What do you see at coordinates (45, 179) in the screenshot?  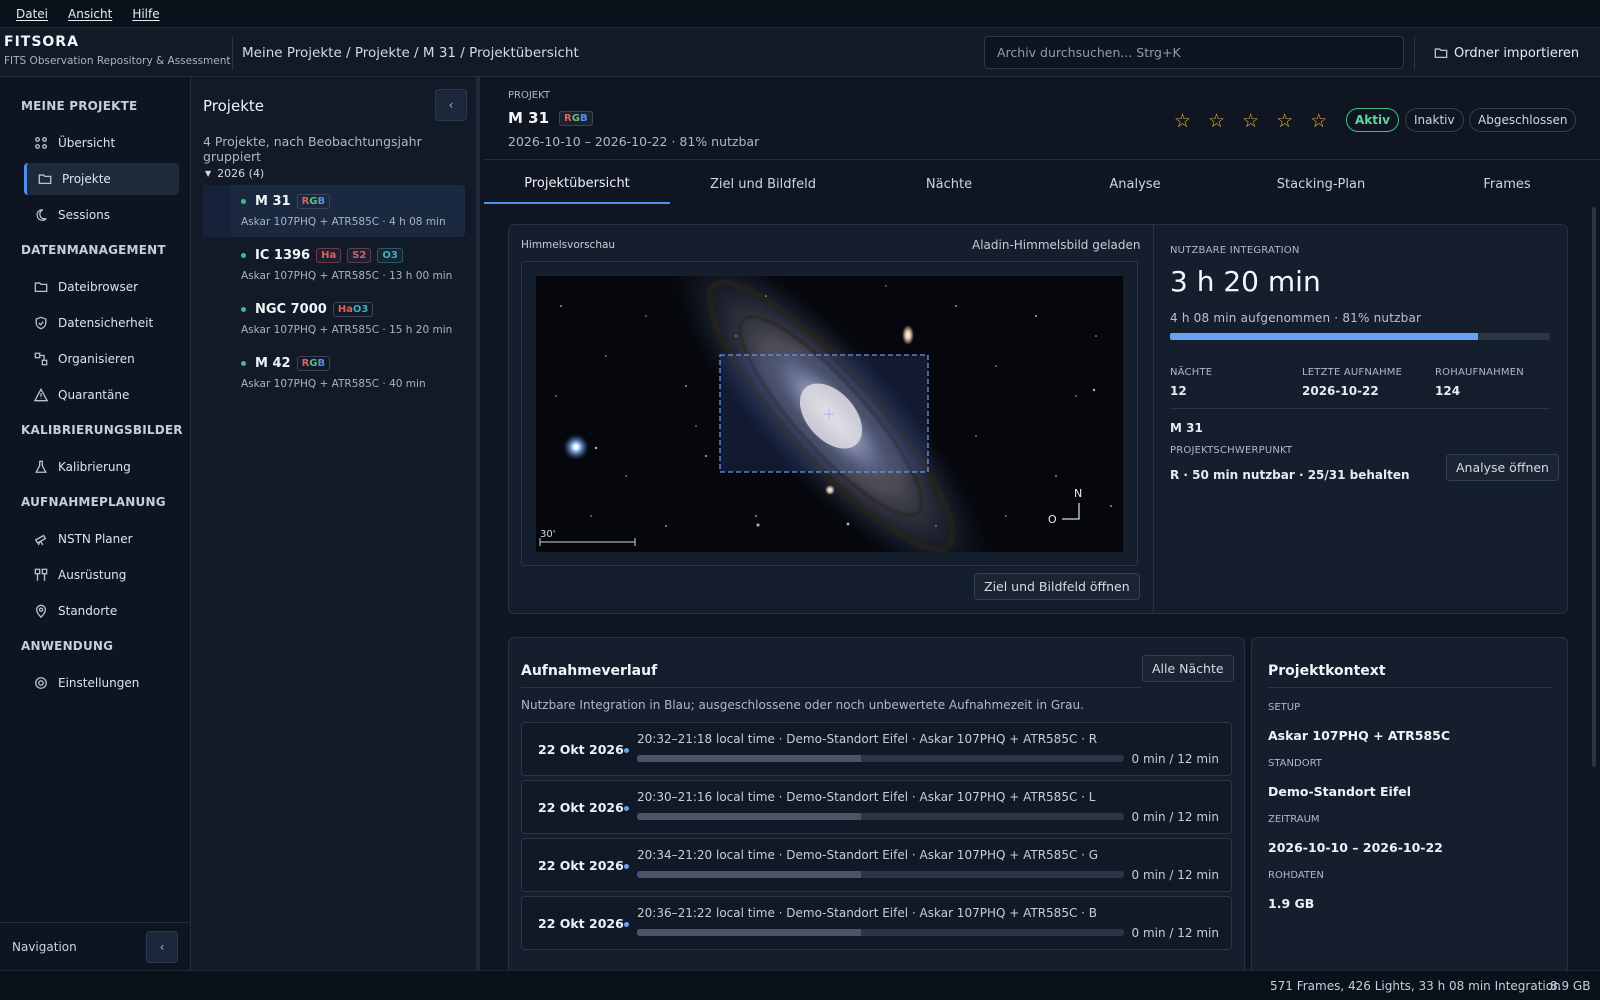 I see `folder-icon` at bounding box center [45, 179].